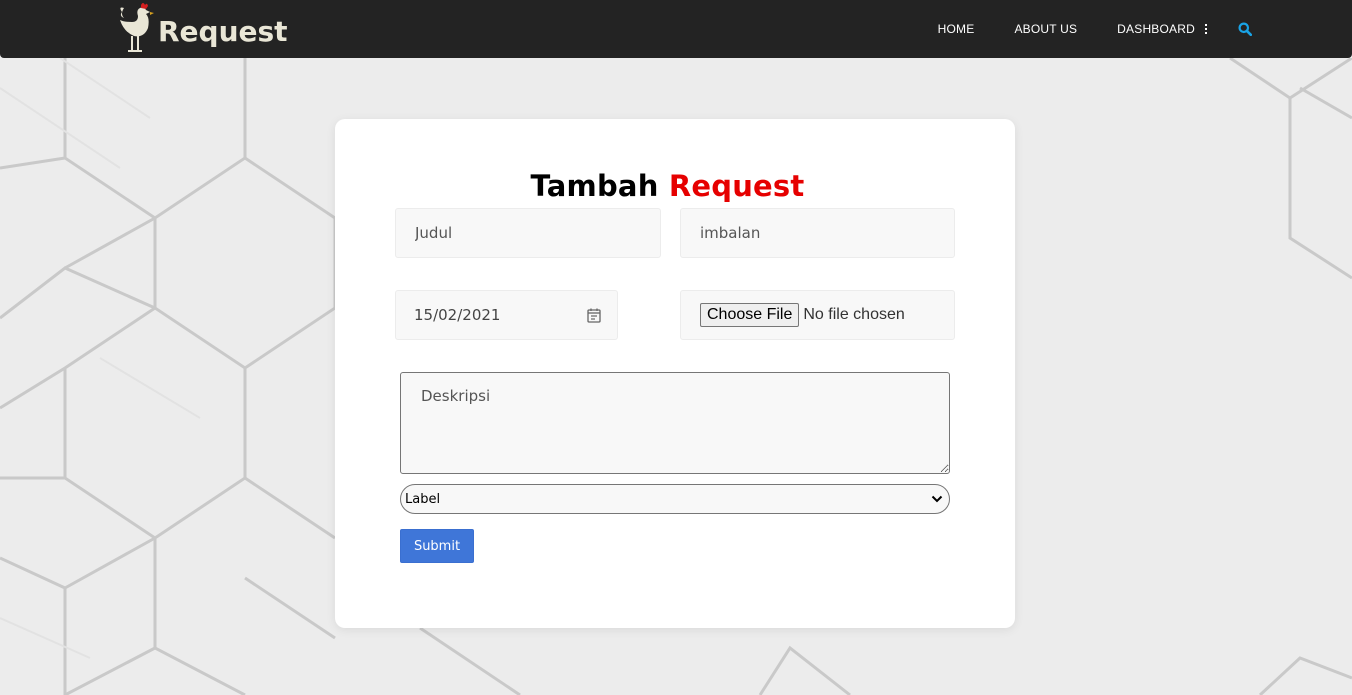  I want to click on choose-file-button: Choose File, so click(750, 315).